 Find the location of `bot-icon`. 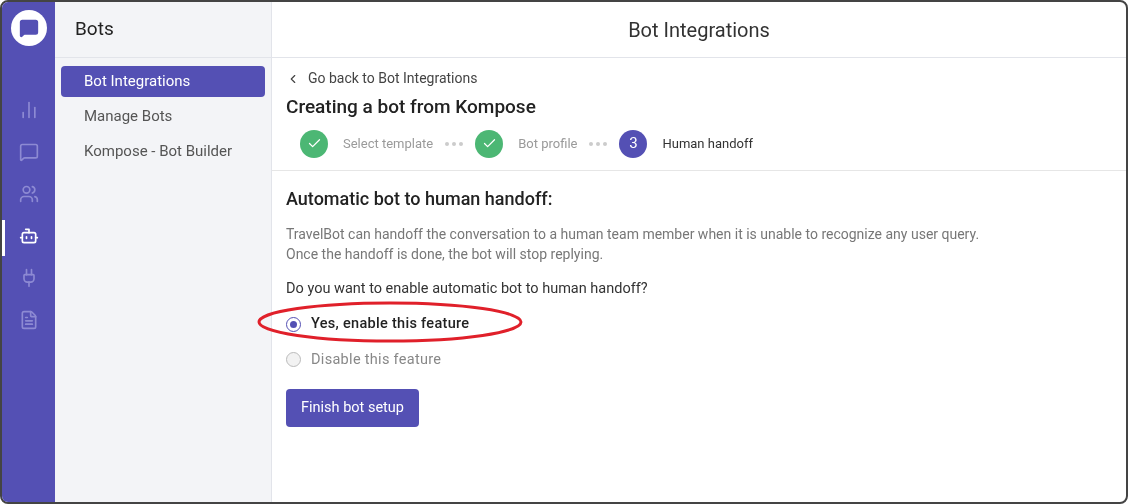

bot-icon is located at coordinates (28, 236).